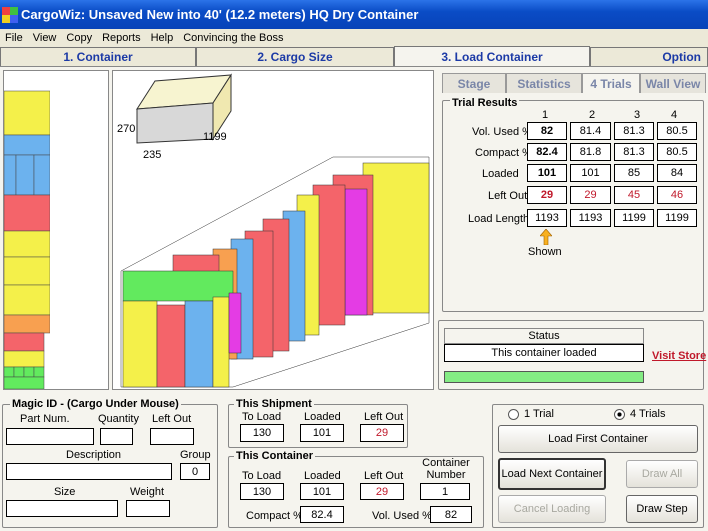  What do you see at coordinates (121, 38) in the screenshot?
I see `menu-reports: Reports` at bounding box center [121, 38].